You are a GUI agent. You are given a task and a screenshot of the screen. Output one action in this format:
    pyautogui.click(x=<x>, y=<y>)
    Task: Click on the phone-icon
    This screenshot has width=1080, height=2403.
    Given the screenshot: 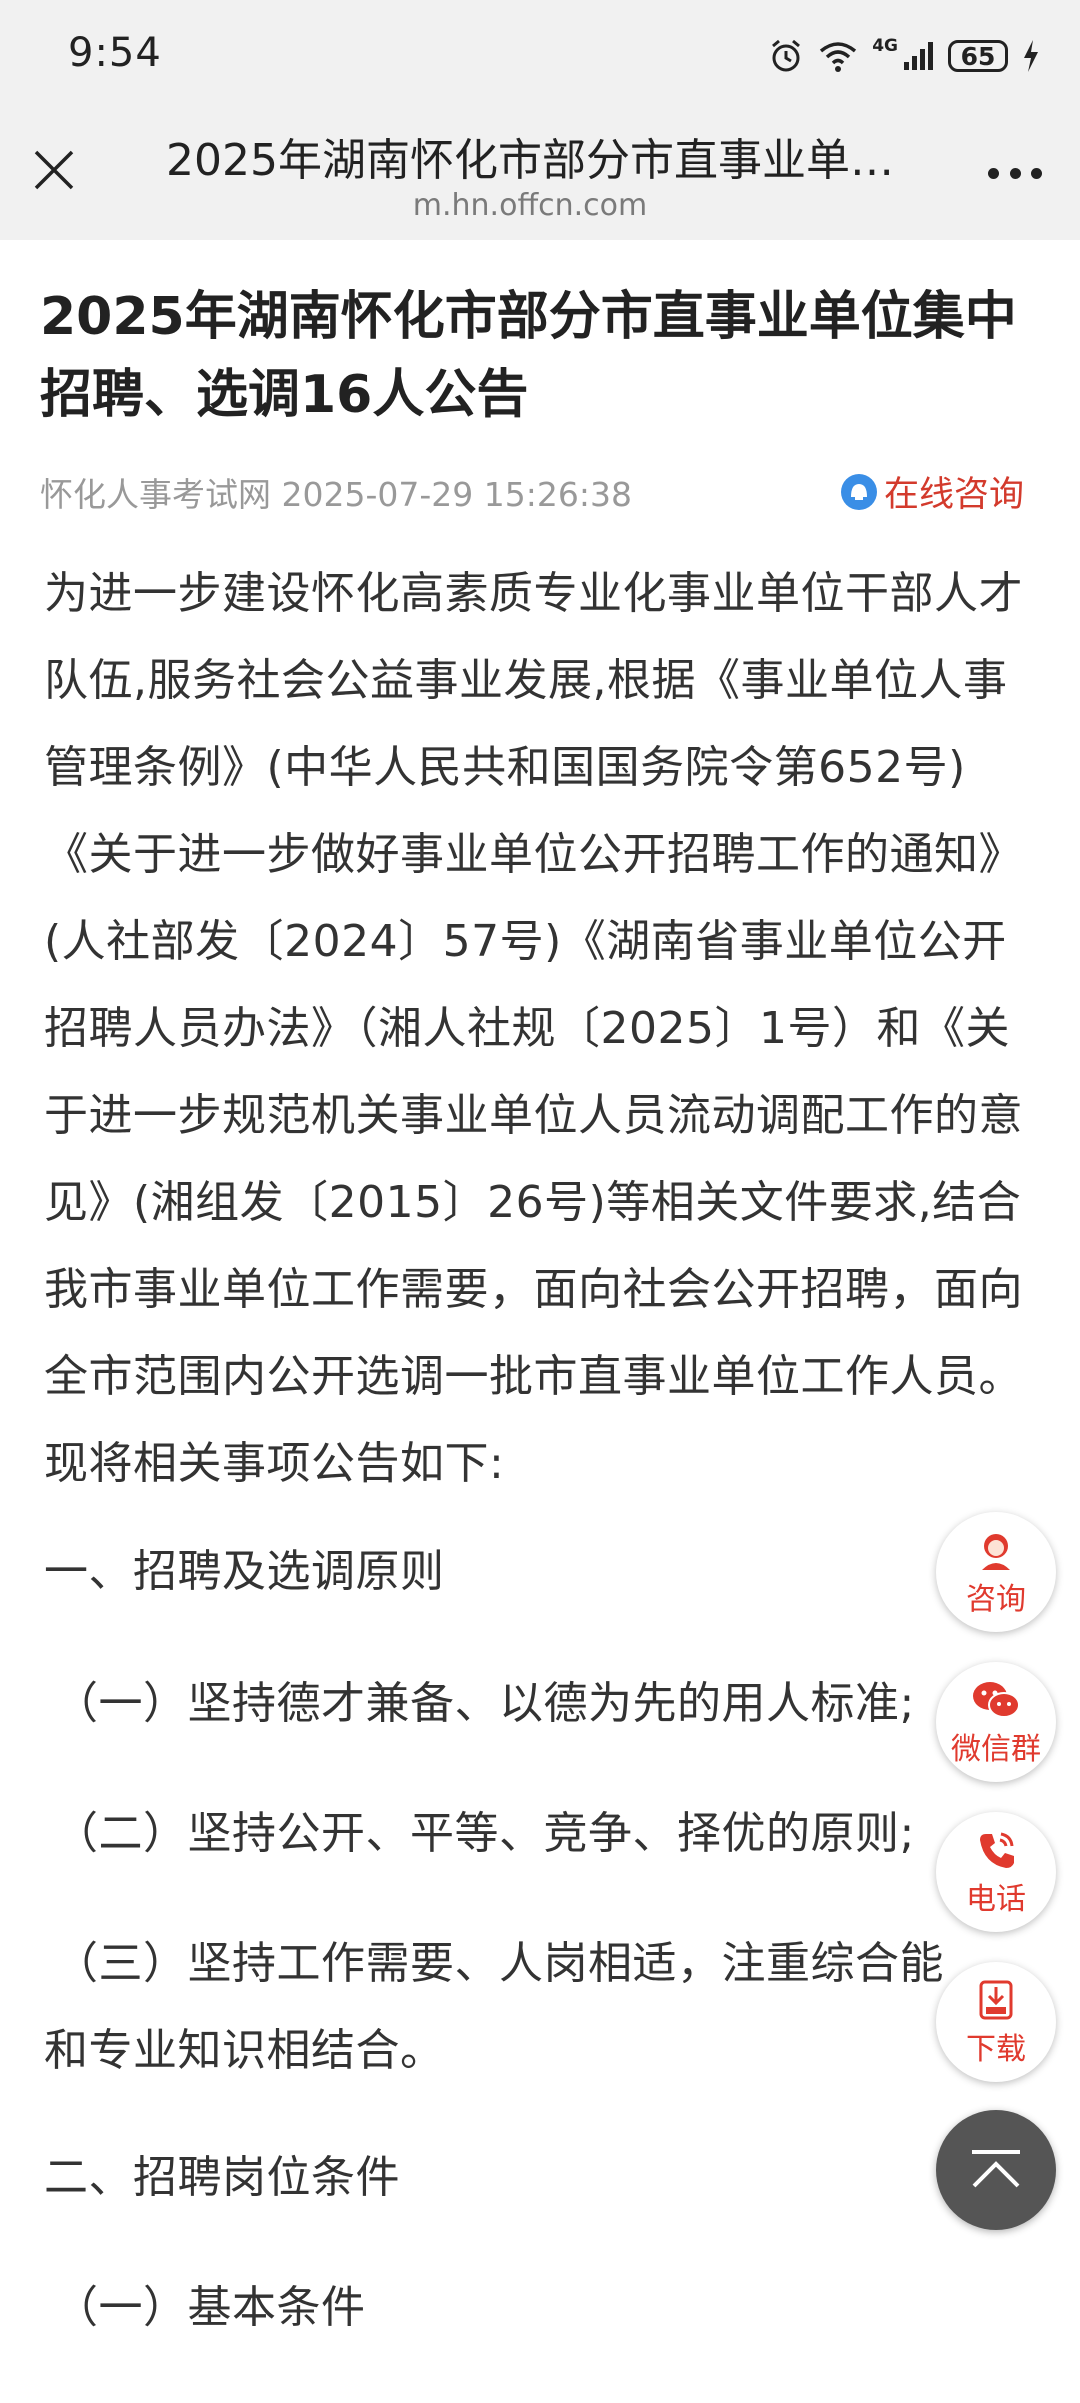 What is the action you would take?
    pyautogui.click(x=996, y=1850)
    